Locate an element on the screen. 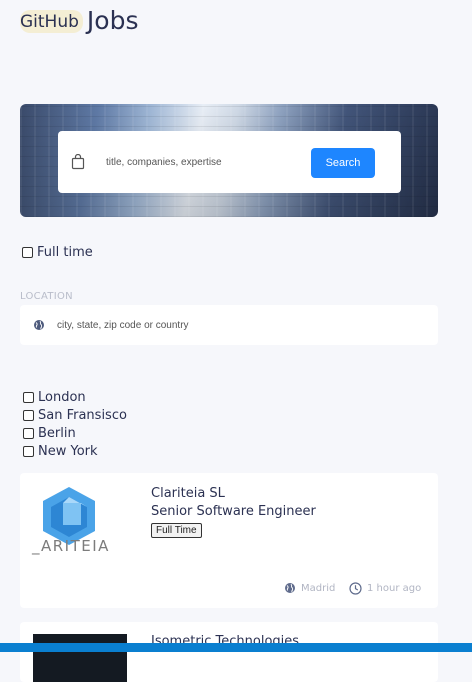  location-option-label: New York is located at coordinates (68, 451).